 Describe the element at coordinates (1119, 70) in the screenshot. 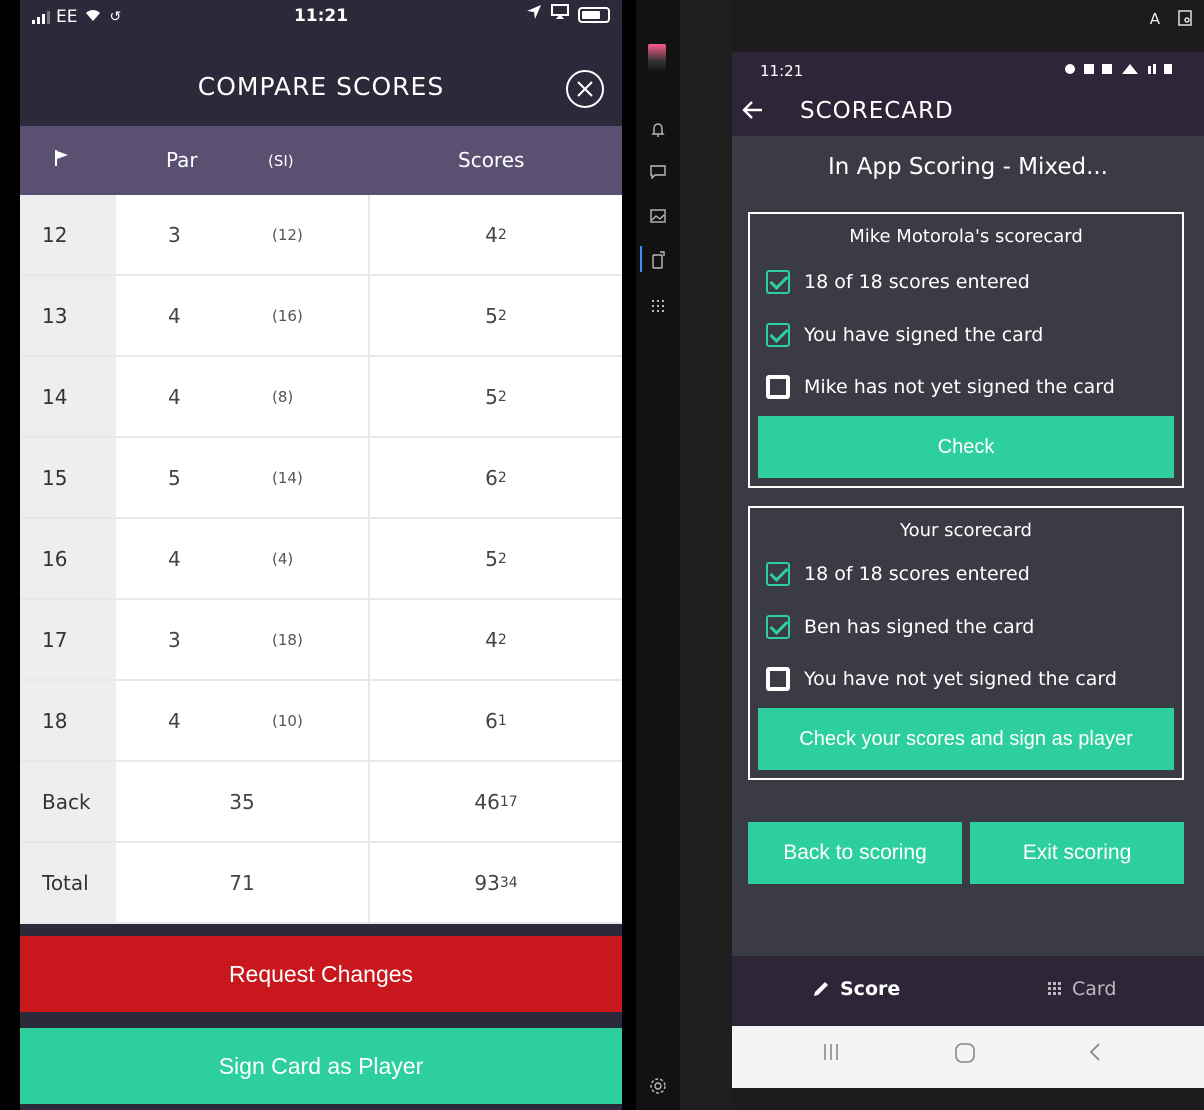

I see `status-icons` at that location.